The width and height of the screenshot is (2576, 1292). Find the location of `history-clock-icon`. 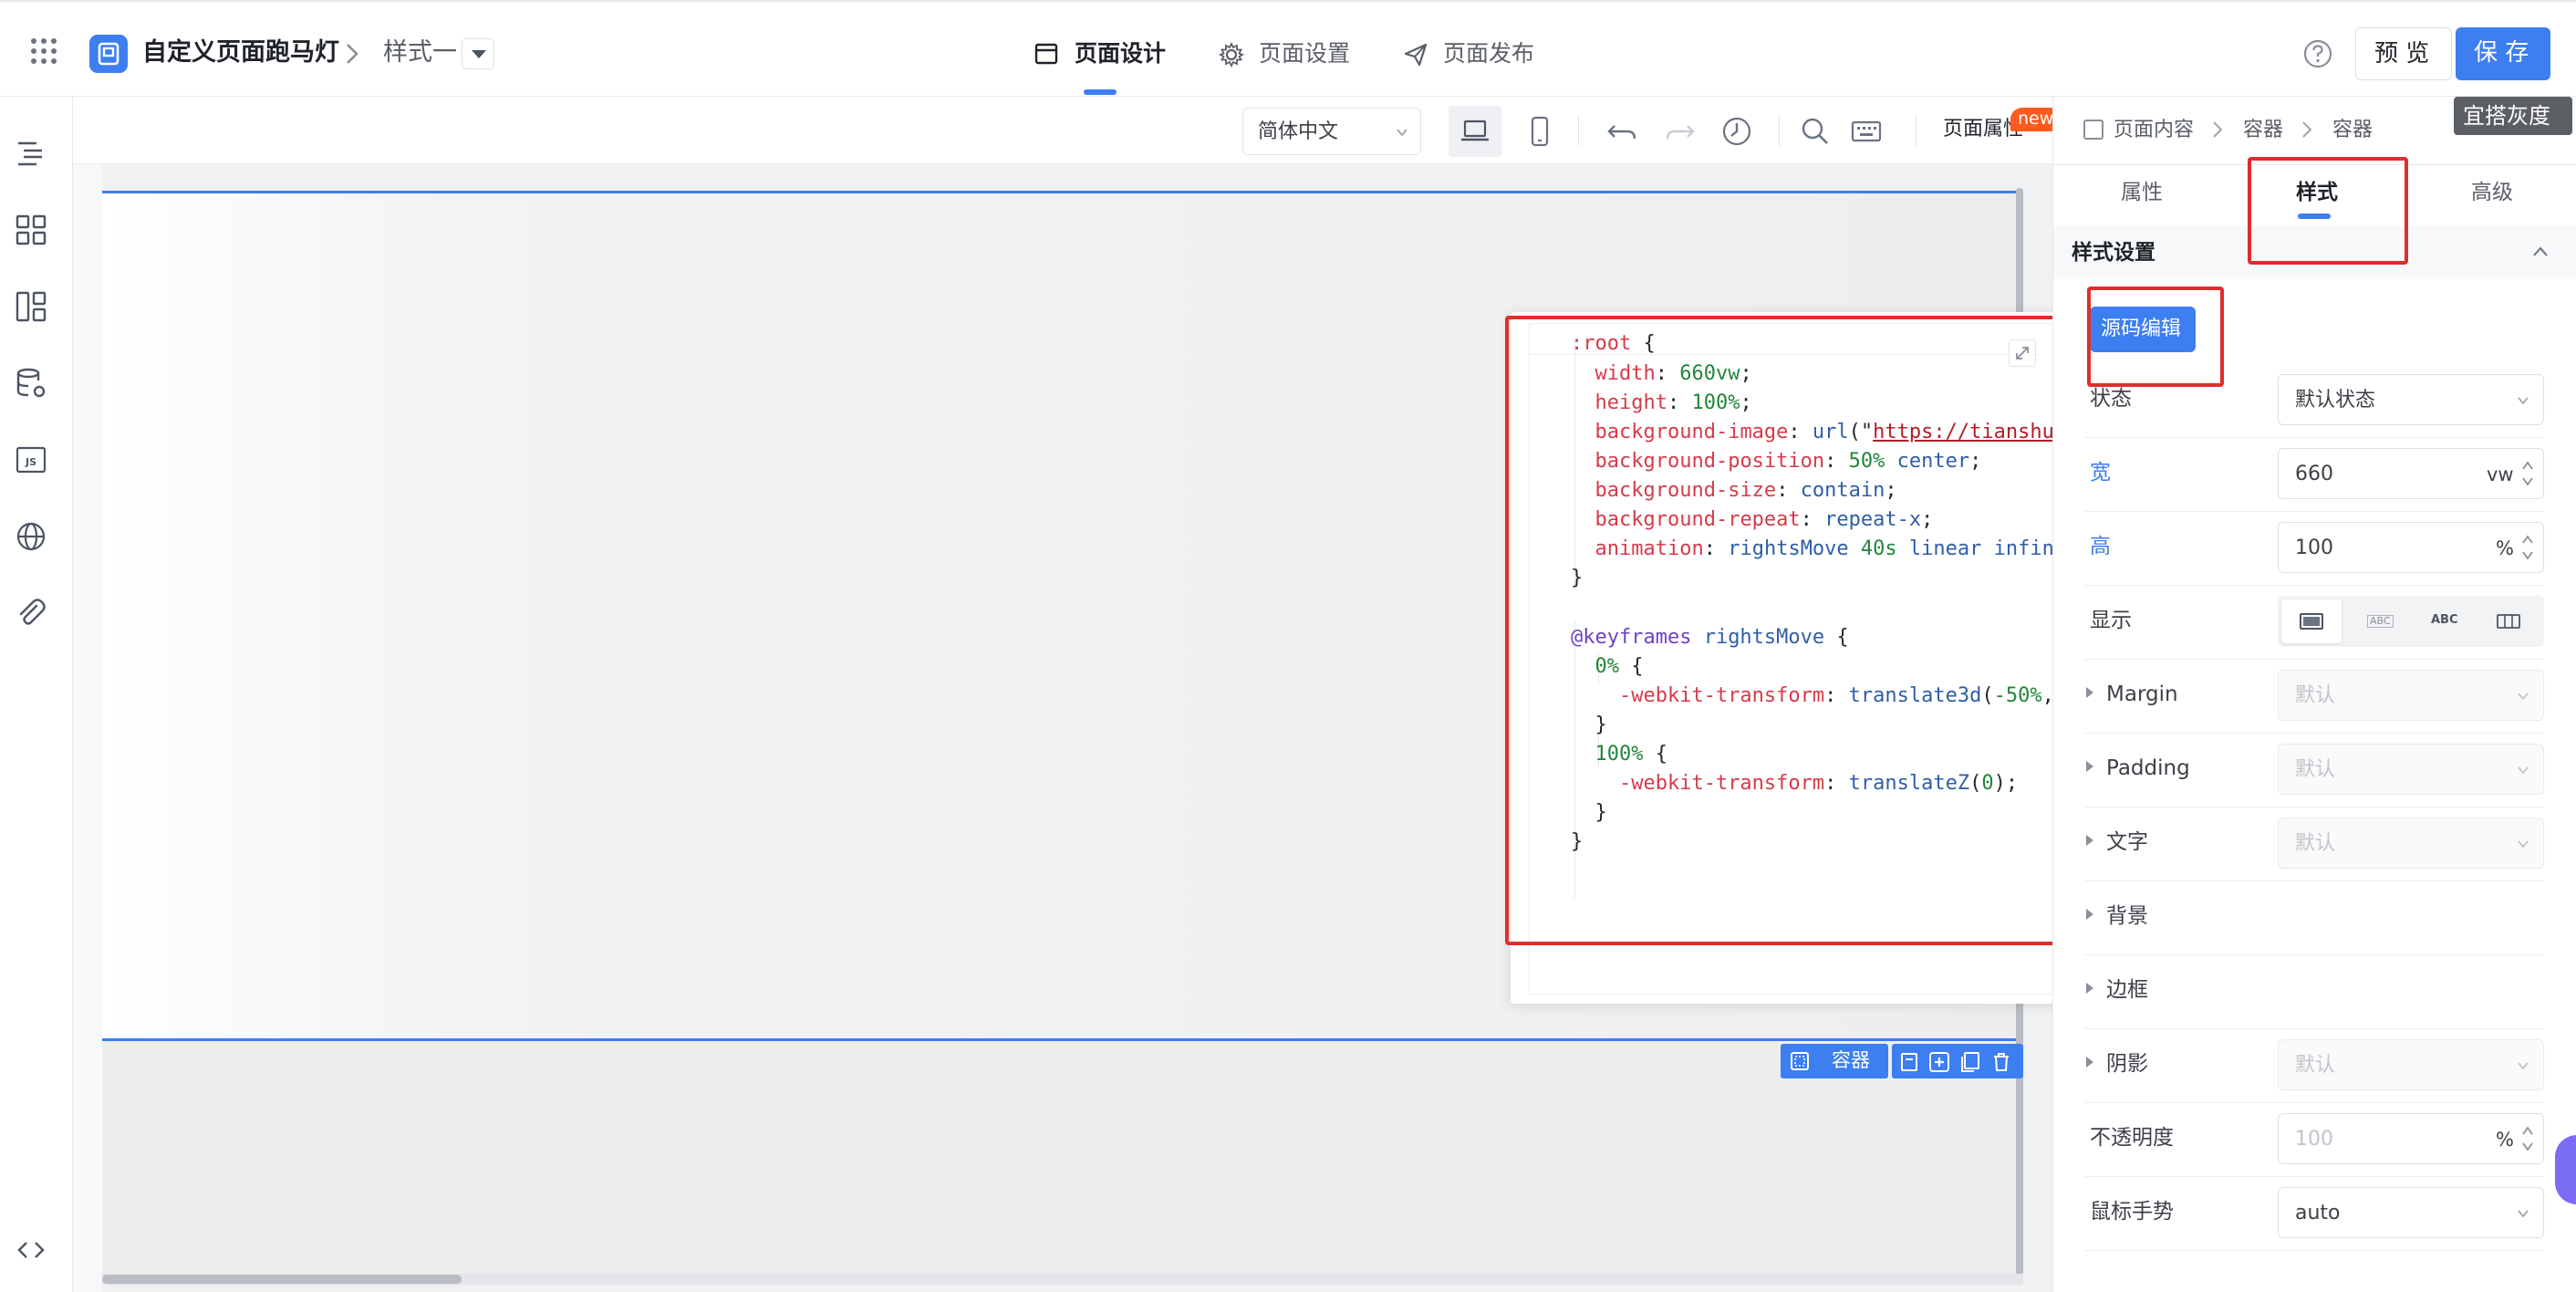

history-clock-icon is located at coordinates (1737, 131).